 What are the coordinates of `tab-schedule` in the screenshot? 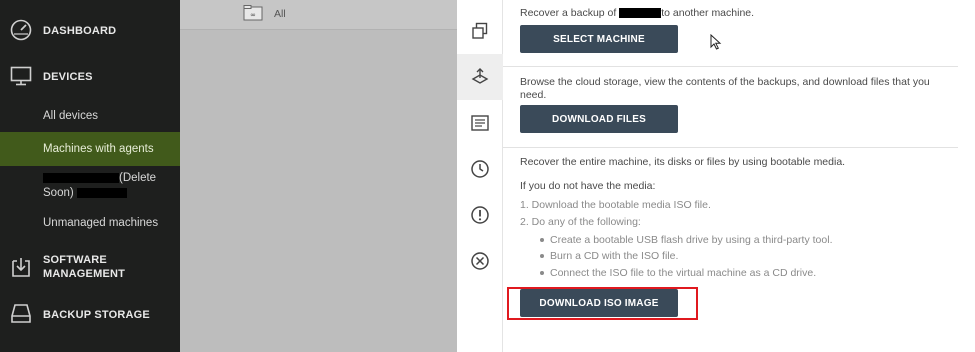 It's located at (480, 169).